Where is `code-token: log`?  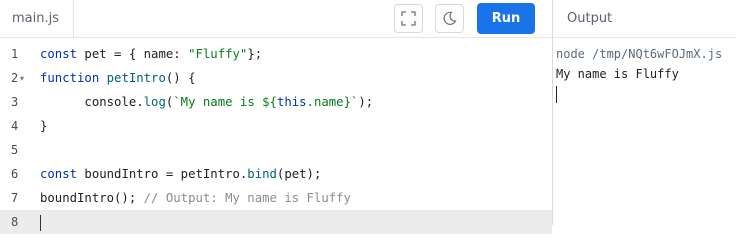 code-token: log is located at coordinates (154, 102).